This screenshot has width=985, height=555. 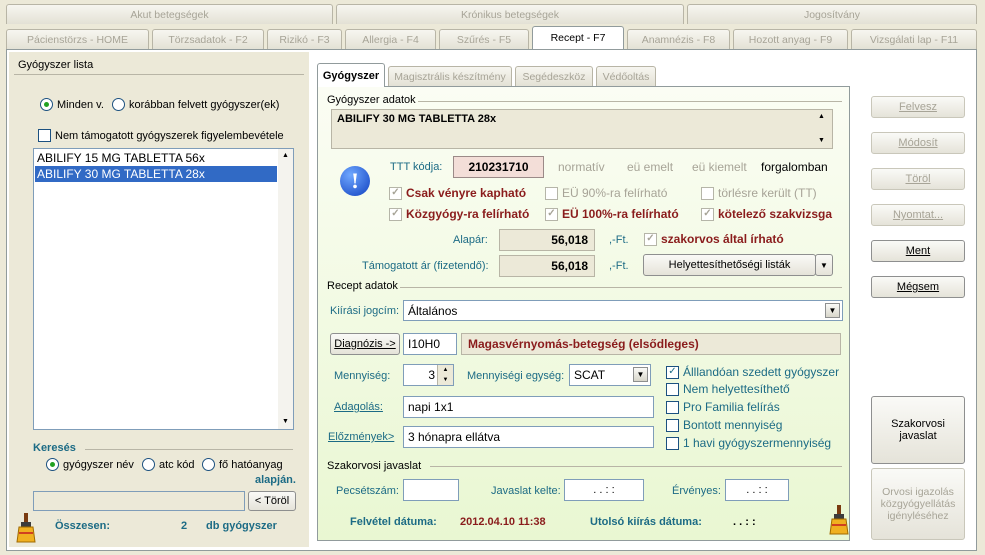 What do you see at coordinates (626, 76) in the screenshot?
I see `subtab-vedooltas: Védőoltás` at bounding box center [626, 76].